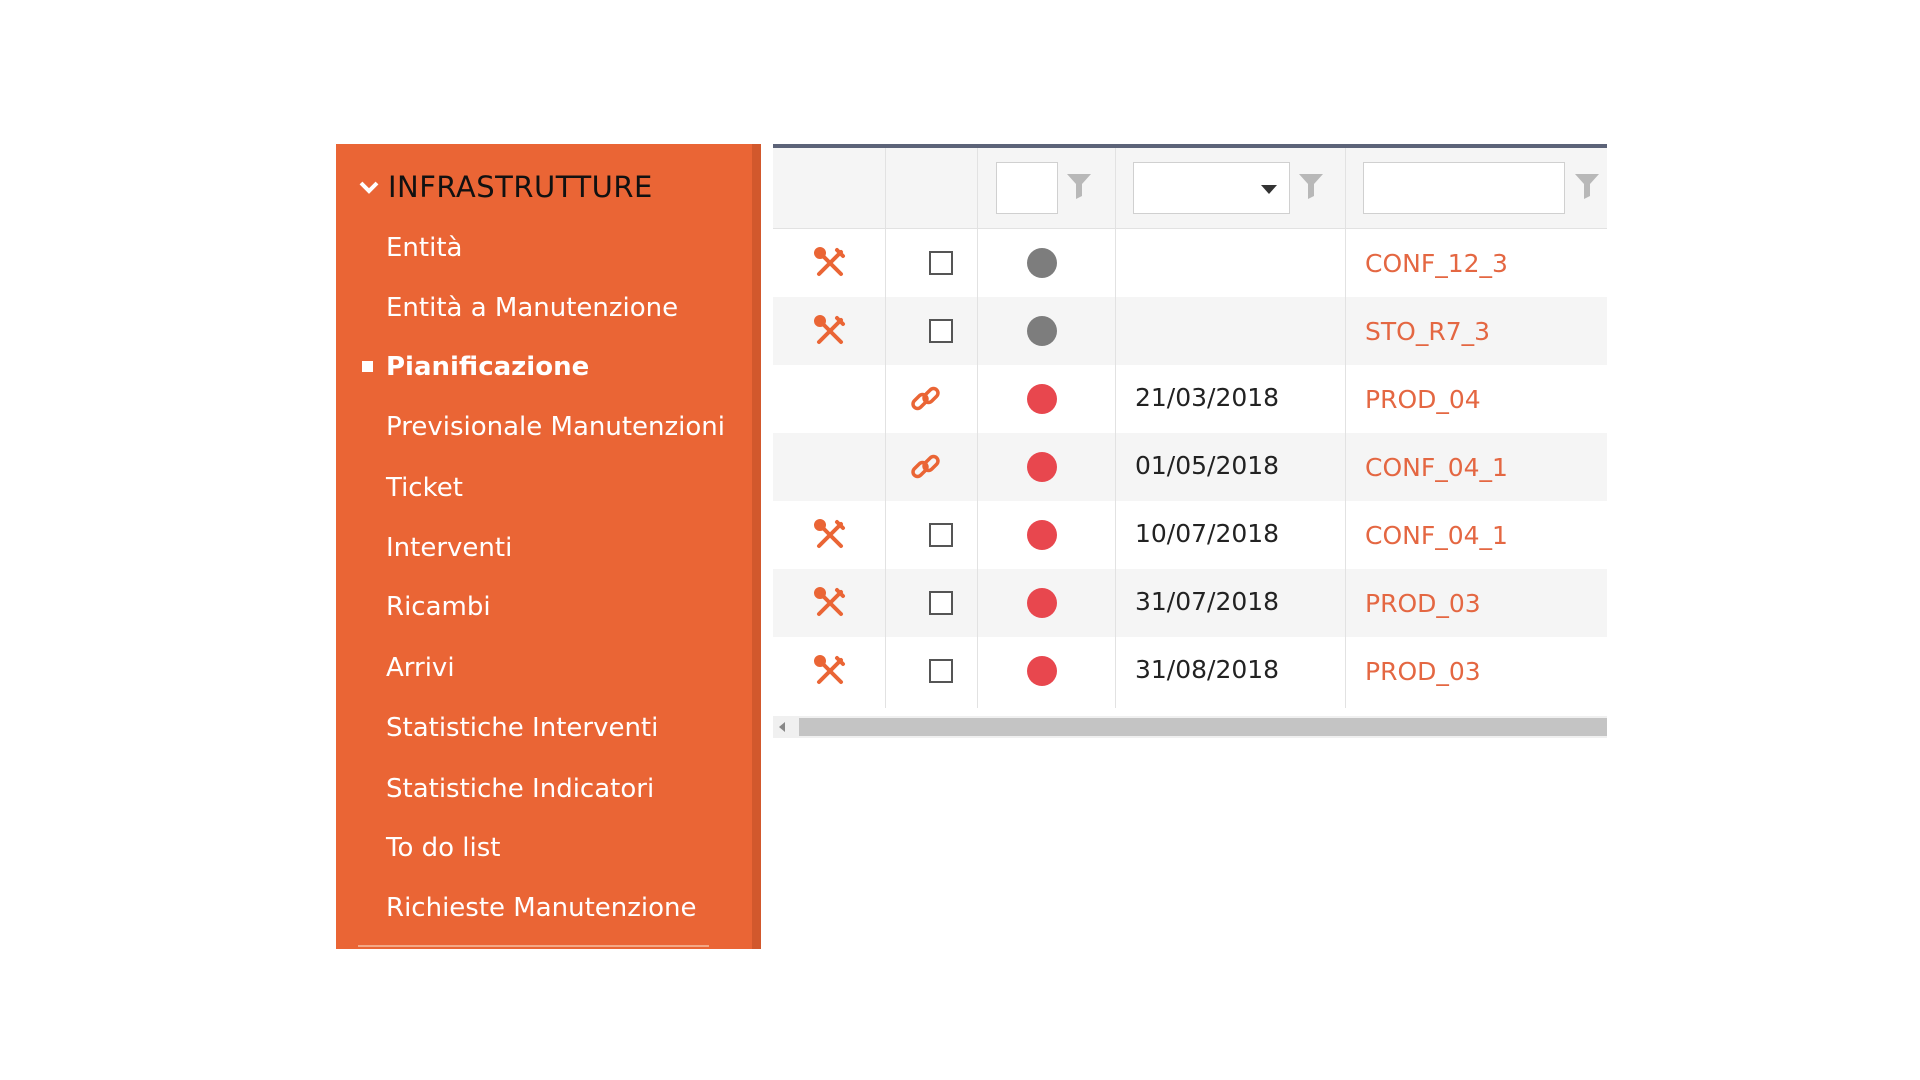  I want to click on date-filter-select, so click(1211, 188).